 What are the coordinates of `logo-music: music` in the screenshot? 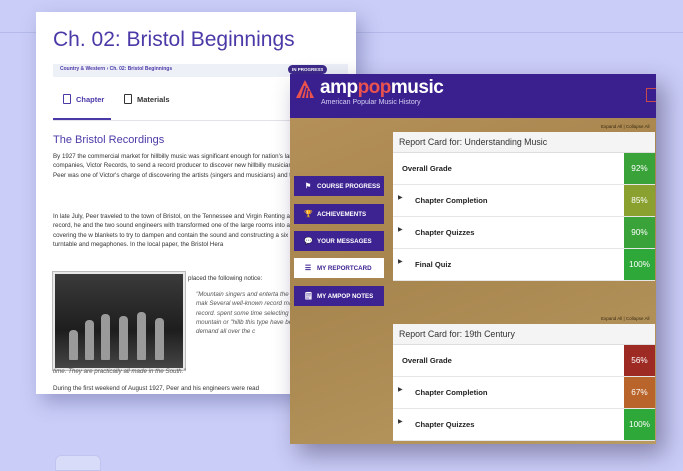 It's located at (417, 87).